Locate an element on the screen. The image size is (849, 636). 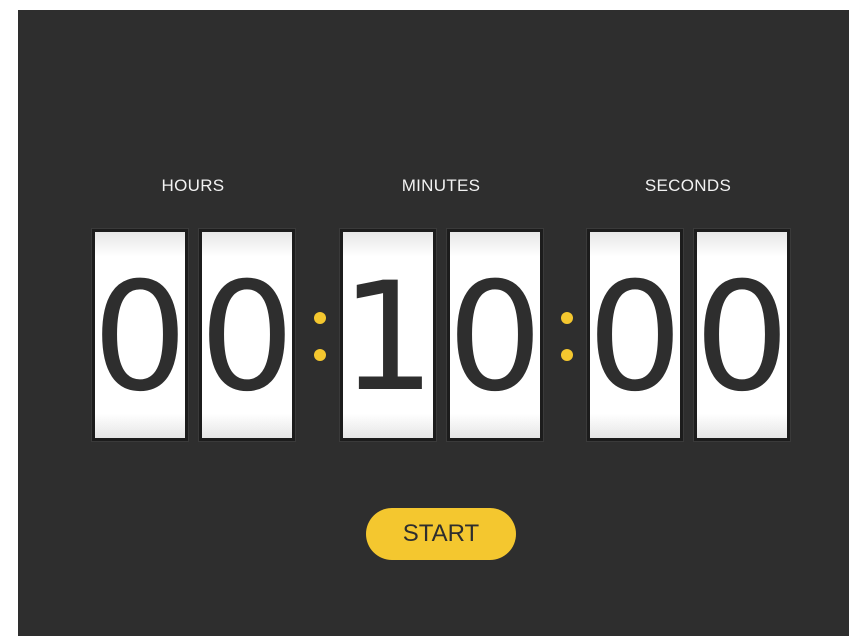
minutes-tens-card: 1 is located at coordinates (388, 335).